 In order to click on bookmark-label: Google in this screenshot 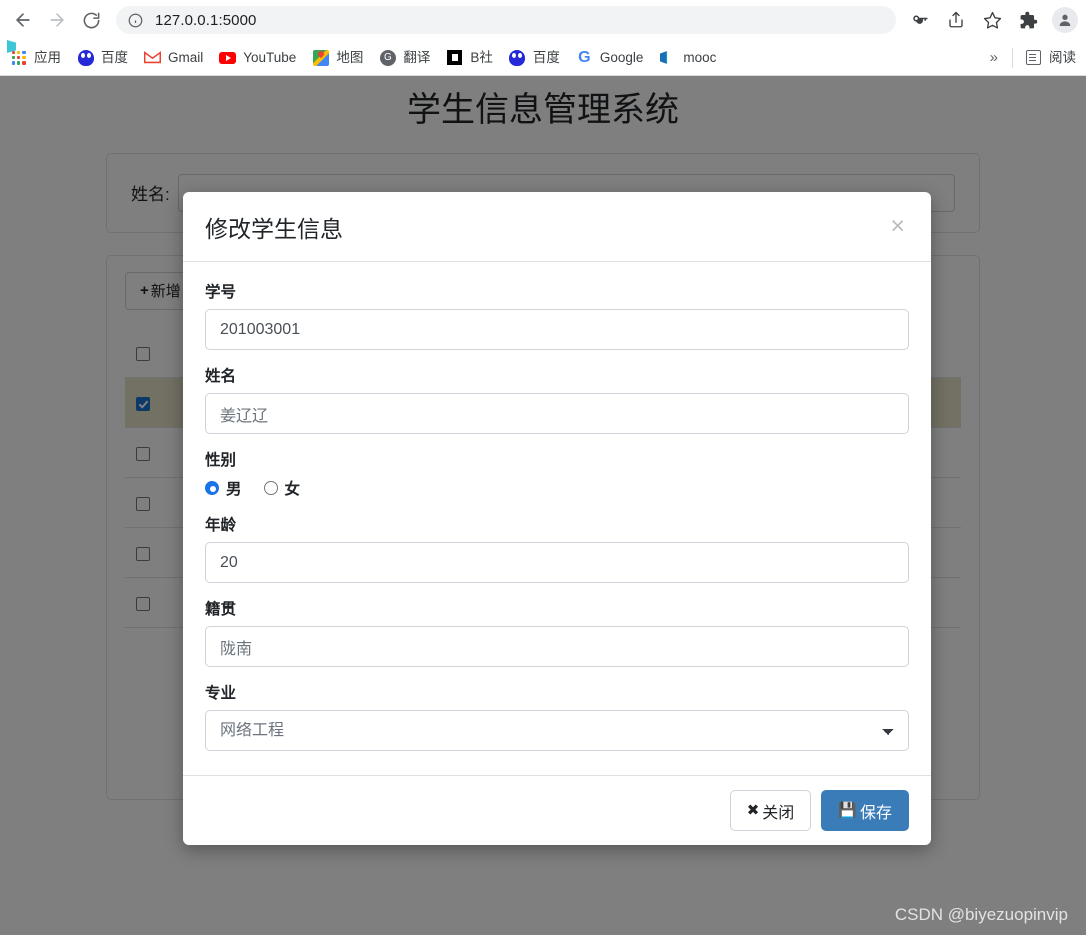, I will do `click(621, 57)`.